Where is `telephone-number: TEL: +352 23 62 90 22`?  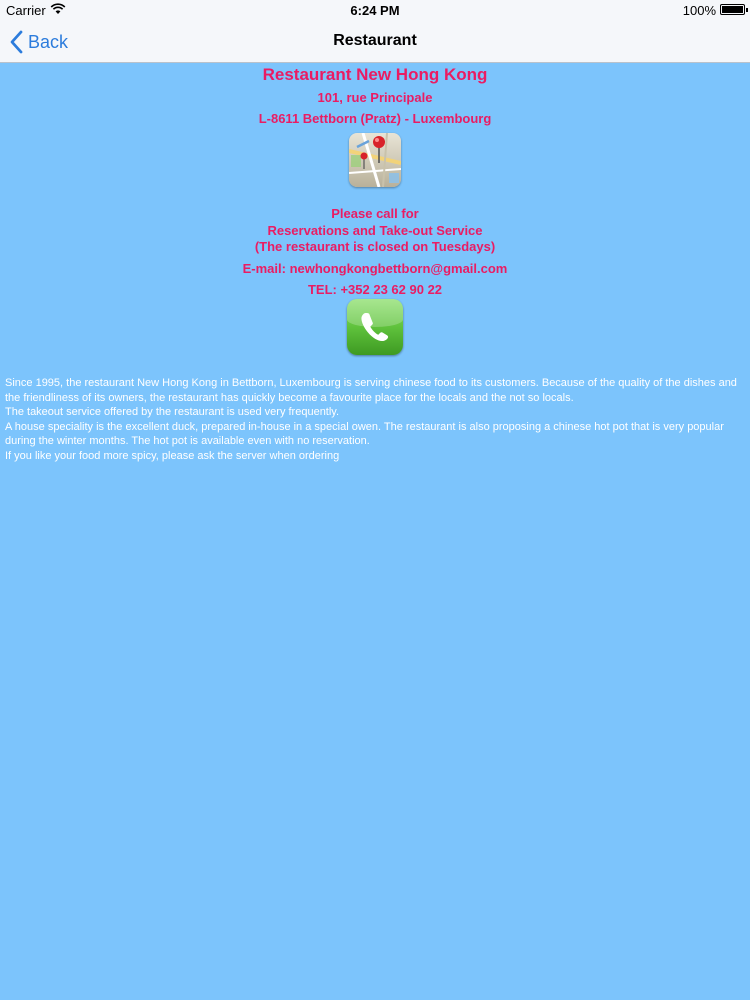 telephone-number: TEL: +352 23 62 90 22 is located at coordinates (375, 289).